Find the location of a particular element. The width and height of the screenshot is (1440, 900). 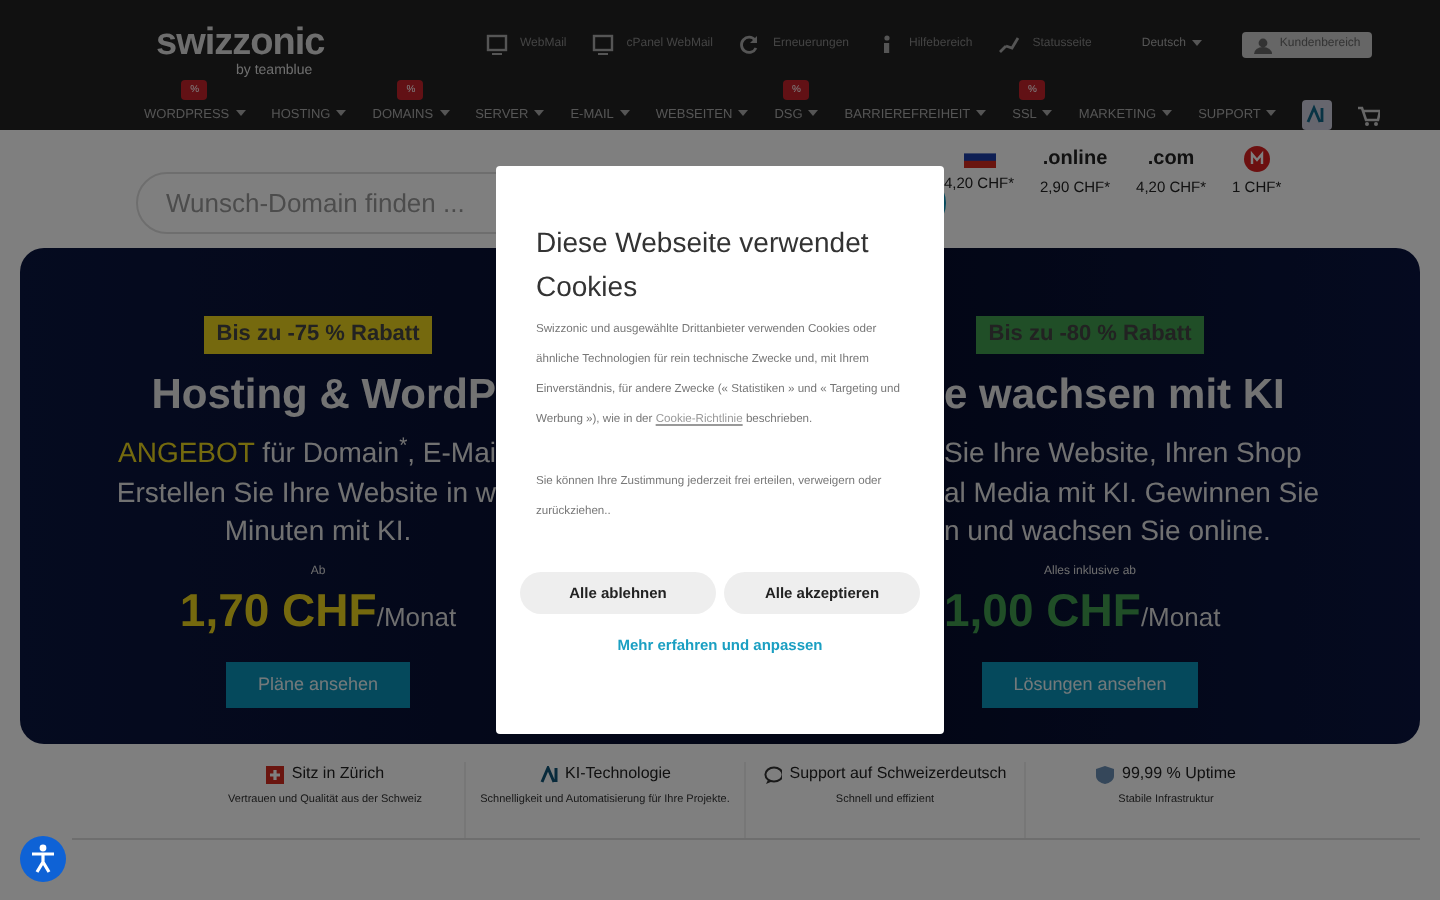

feature-title: KI-Technologie is located at coordinates (618, 774).